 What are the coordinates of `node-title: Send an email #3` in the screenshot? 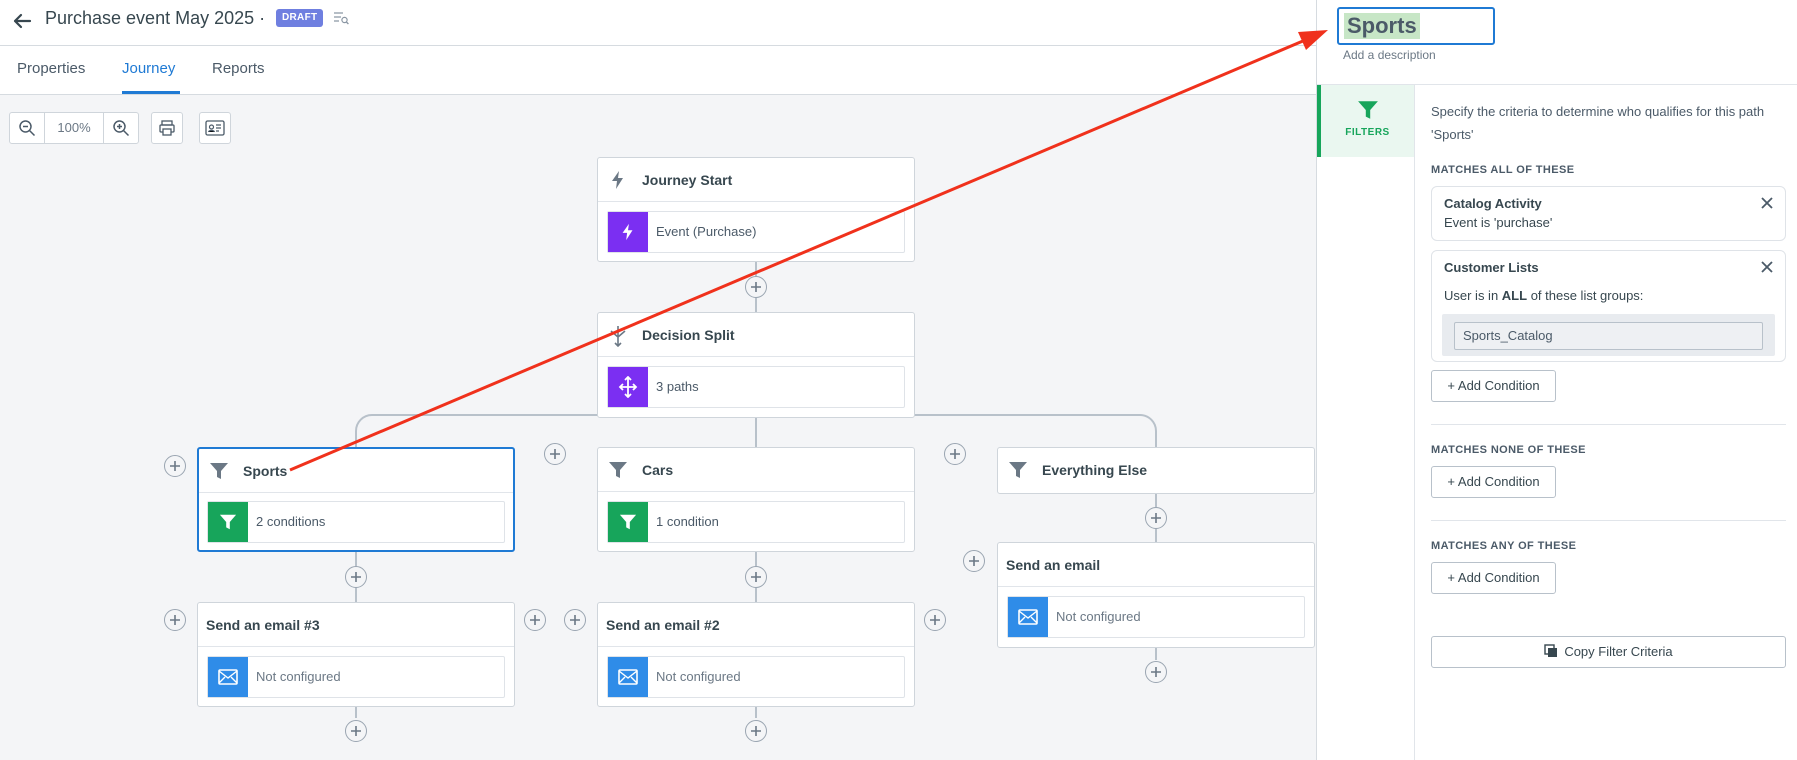 It's located at (263, 625).